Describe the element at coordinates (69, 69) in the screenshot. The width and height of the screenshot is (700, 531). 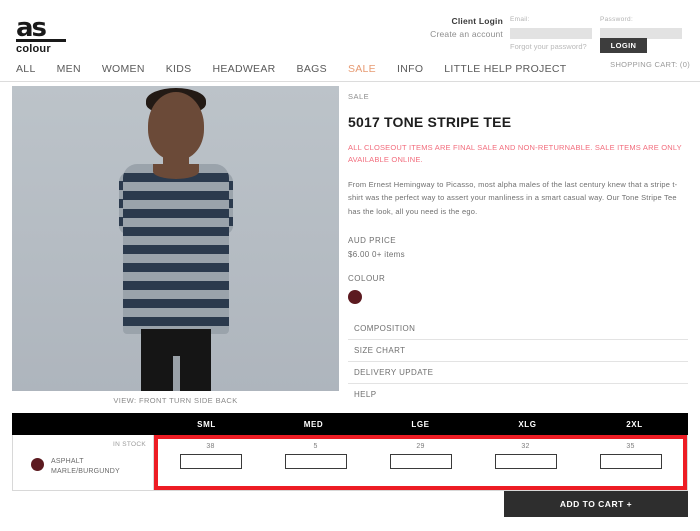
I see `nav-item-men: MEN` at that location.